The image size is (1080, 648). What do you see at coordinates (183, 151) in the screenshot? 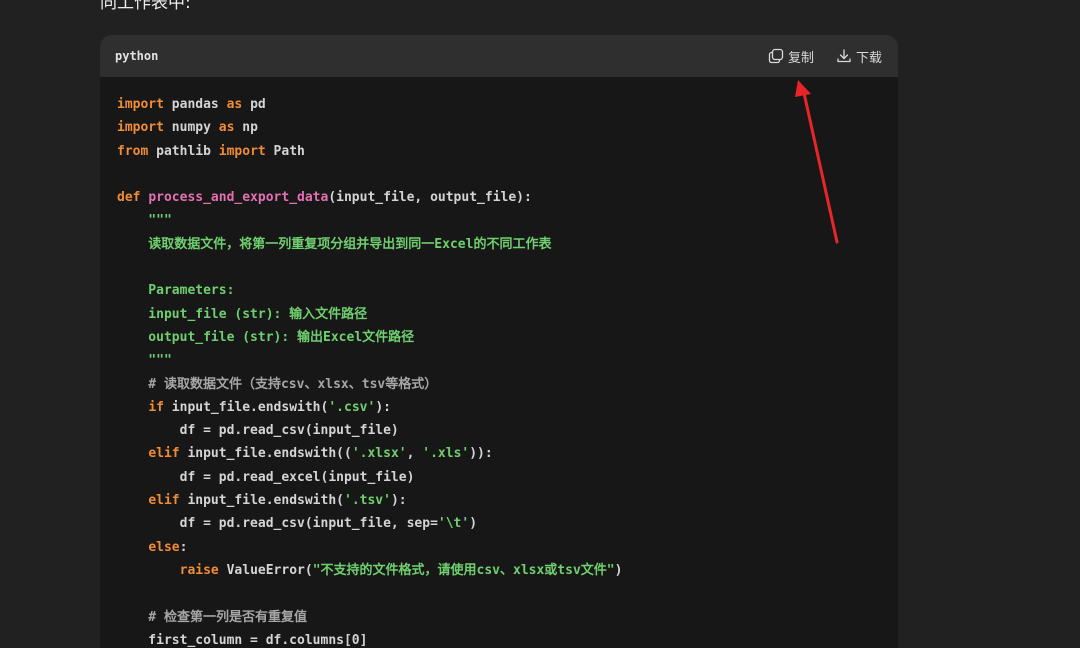
I see `code-token: pathlib` at bounding box center [183, 151].